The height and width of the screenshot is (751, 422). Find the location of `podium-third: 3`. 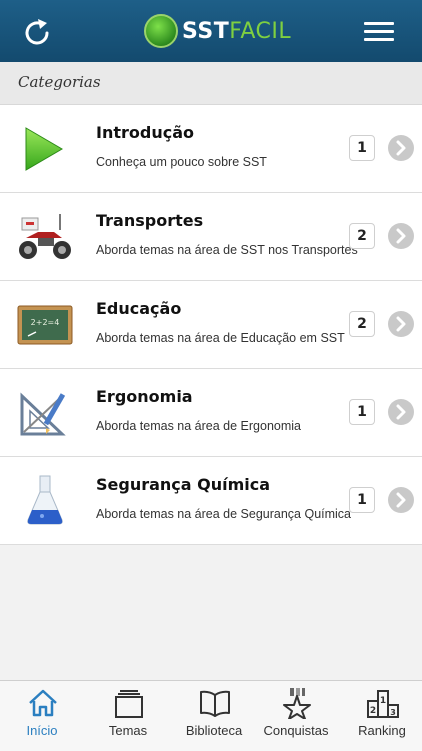

podium-third: 3 is located at coordinates (393, 712).